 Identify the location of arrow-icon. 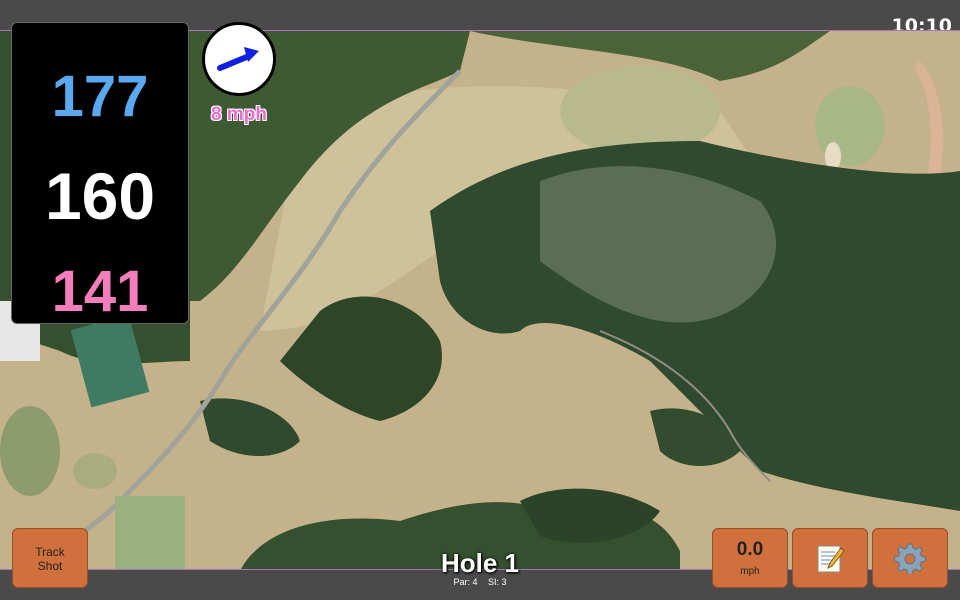
(238, 59).